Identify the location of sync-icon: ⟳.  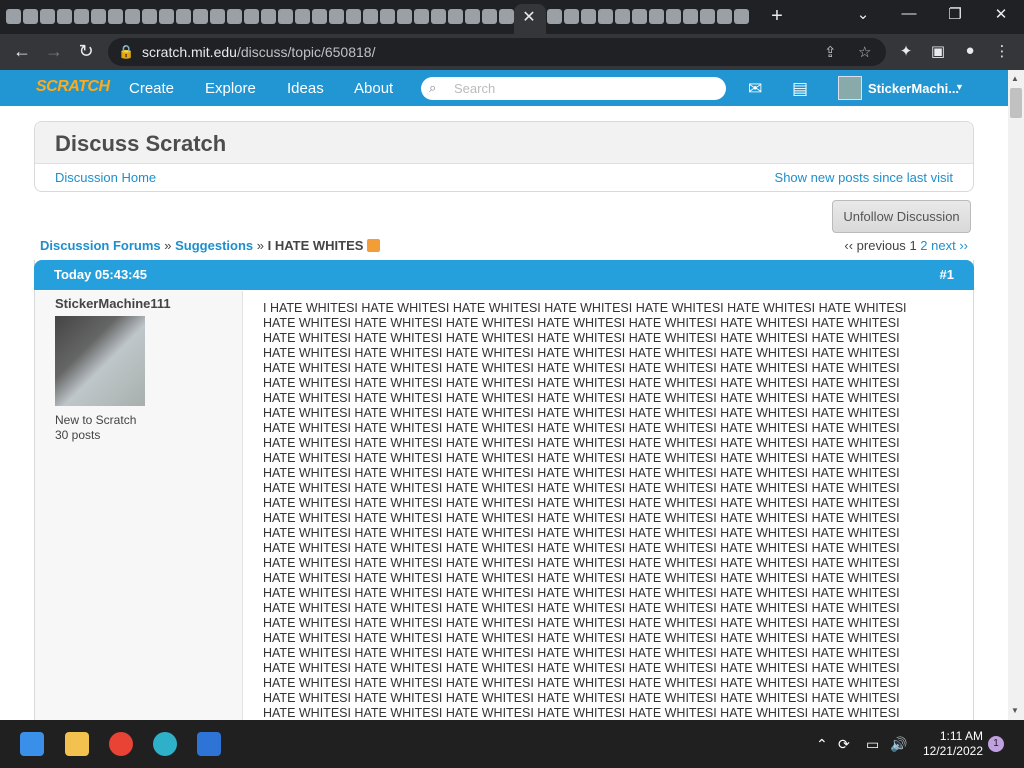
(844, 744).